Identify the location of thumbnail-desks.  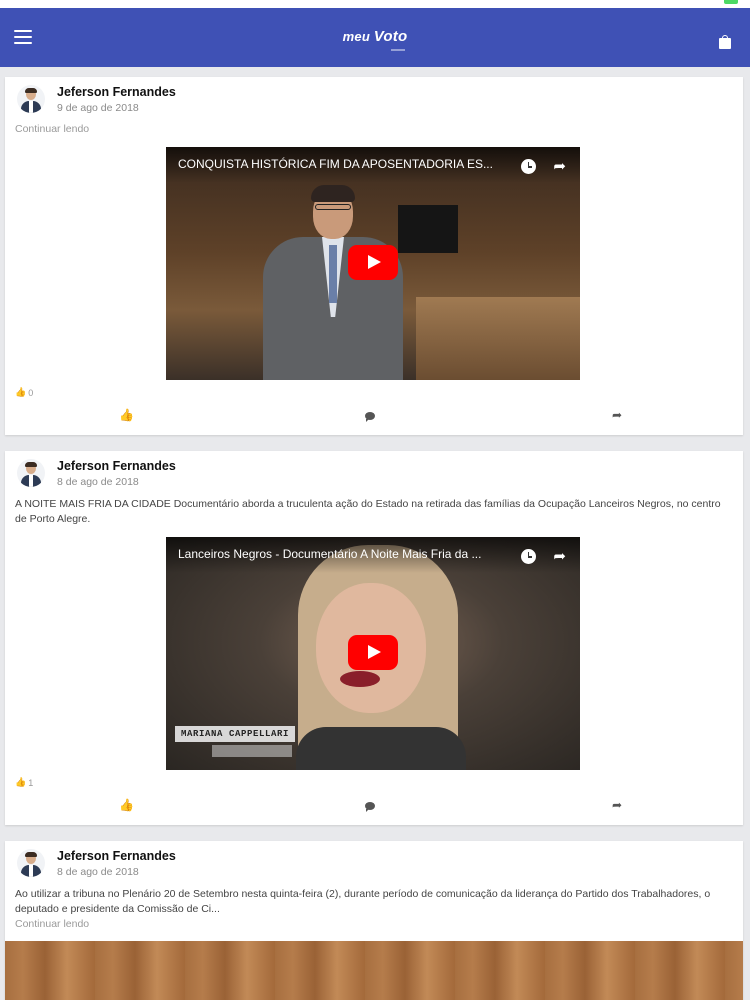
(498, 338).